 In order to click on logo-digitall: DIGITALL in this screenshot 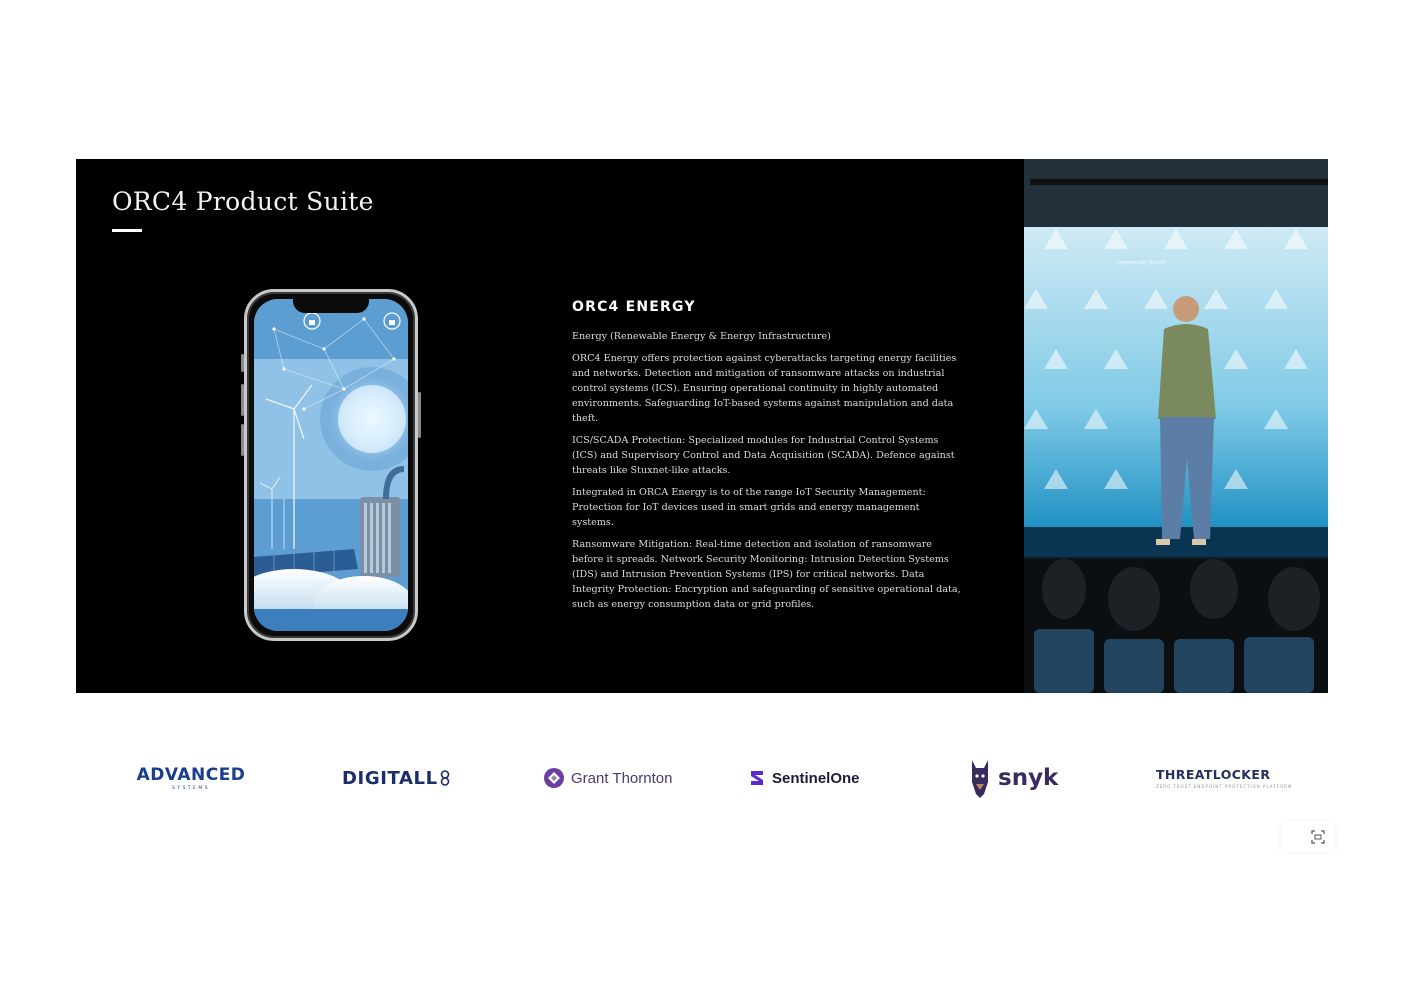, I will do `click(397, 778)`.